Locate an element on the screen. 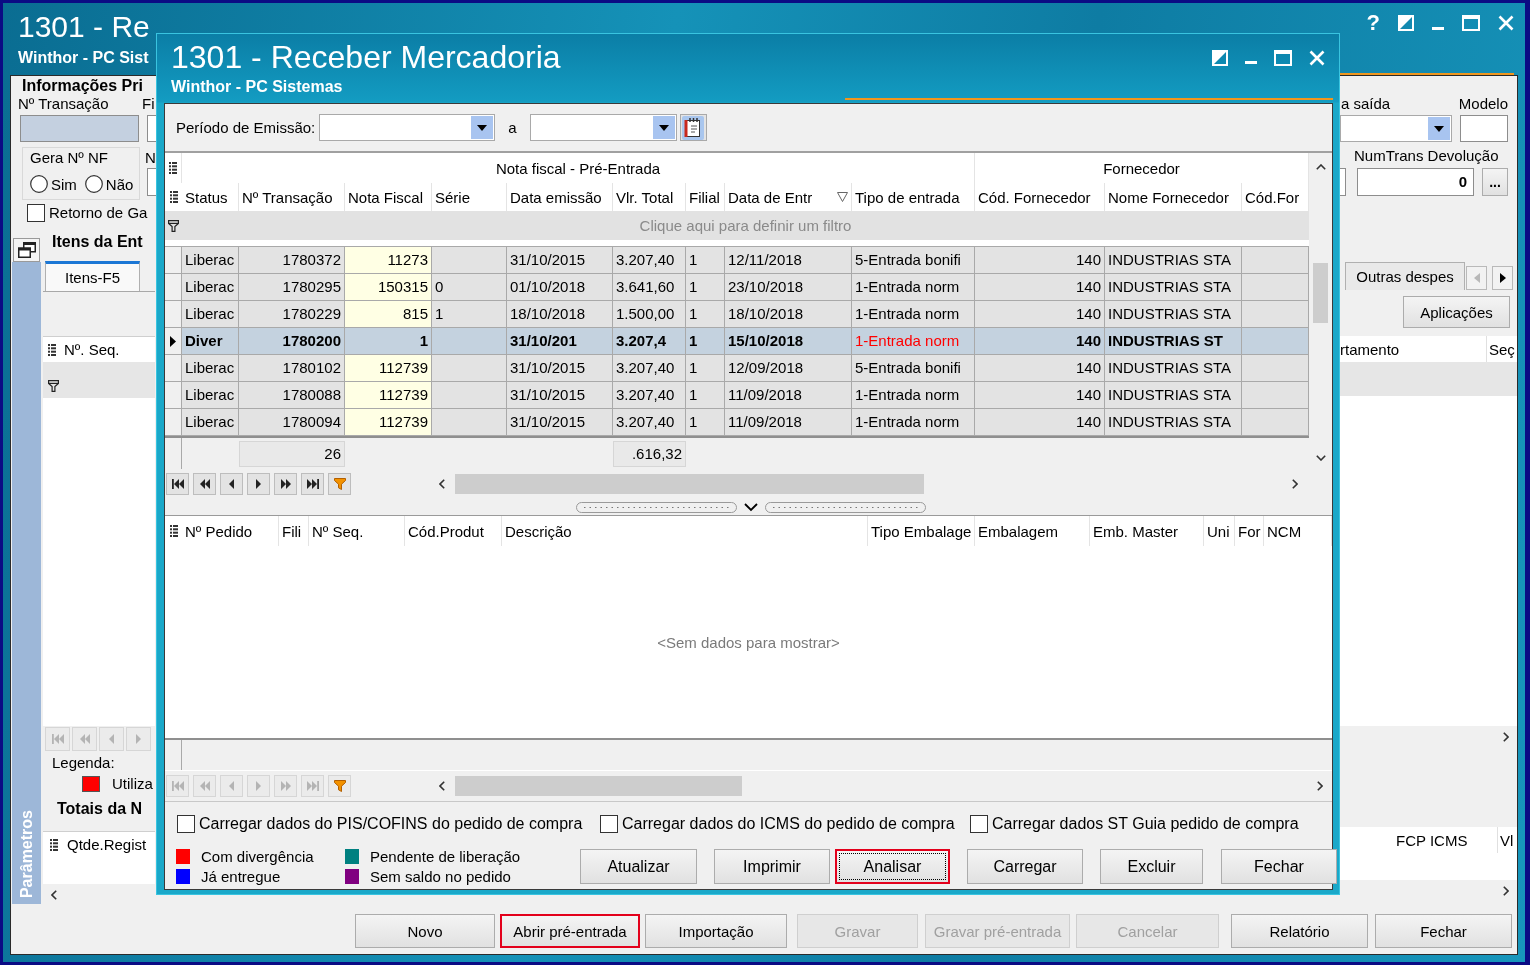  table-cell: 112739 is located at coordinates (388, 422).